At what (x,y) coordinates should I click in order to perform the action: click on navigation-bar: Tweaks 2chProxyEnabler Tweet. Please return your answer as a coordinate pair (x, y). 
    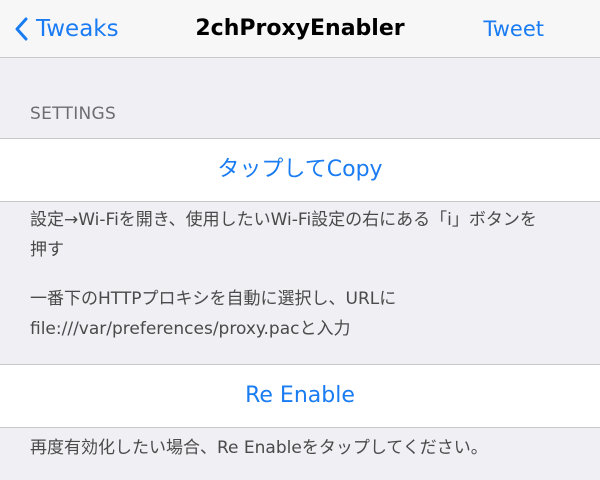
    Looking at the image, I should click on (300, 29).